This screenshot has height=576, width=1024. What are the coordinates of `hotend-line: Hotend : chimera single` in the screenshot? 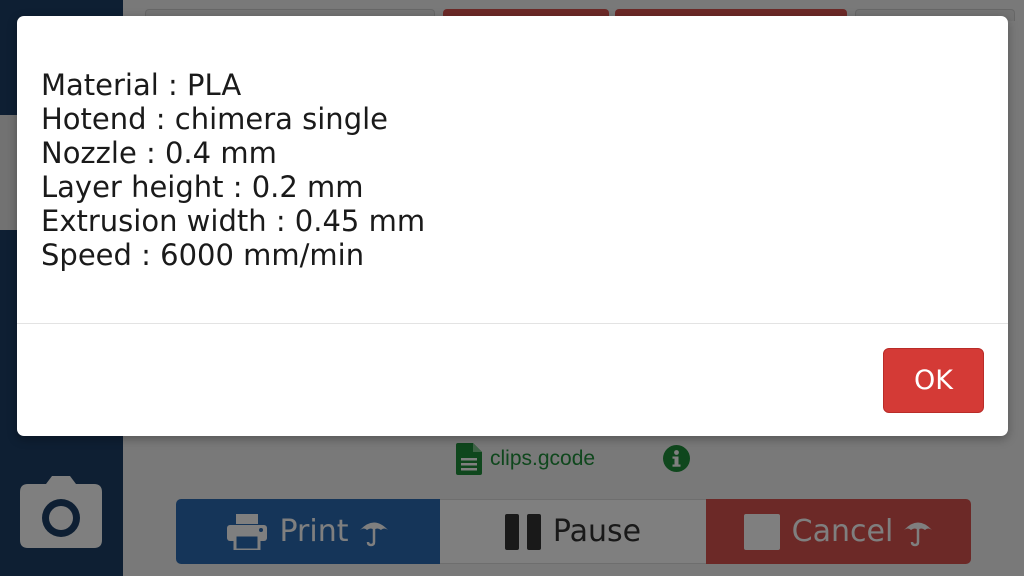 It's located at (214, 119).